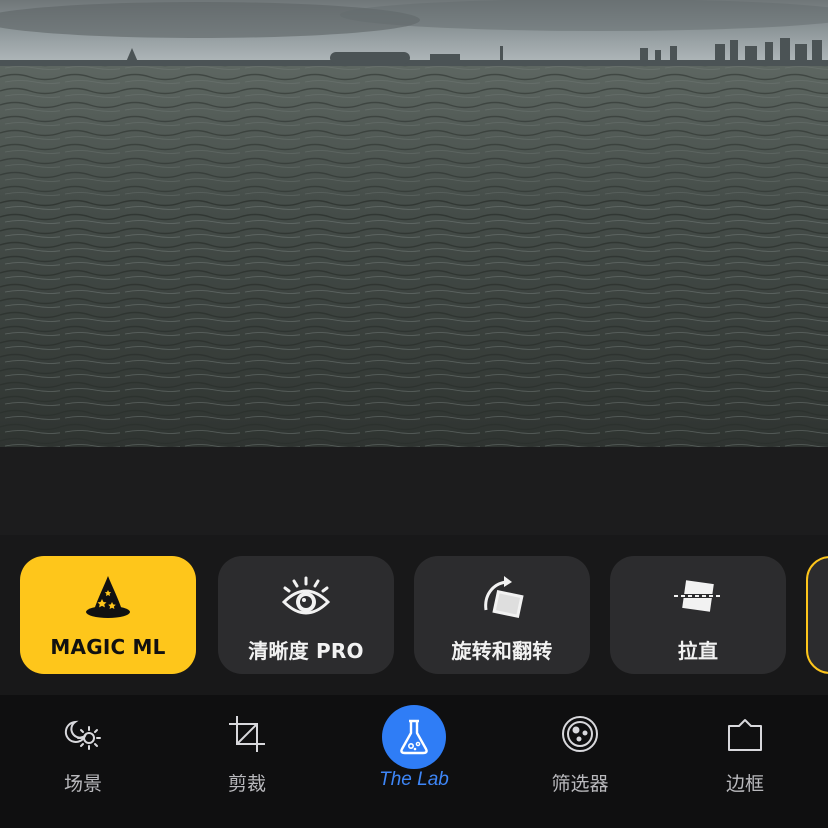 The image size is (828, 828). What do you see at coordinates (502, 651) in the screenshot?
I see `tool-label: 旋转和翻转` at bounding box center [502, 651].